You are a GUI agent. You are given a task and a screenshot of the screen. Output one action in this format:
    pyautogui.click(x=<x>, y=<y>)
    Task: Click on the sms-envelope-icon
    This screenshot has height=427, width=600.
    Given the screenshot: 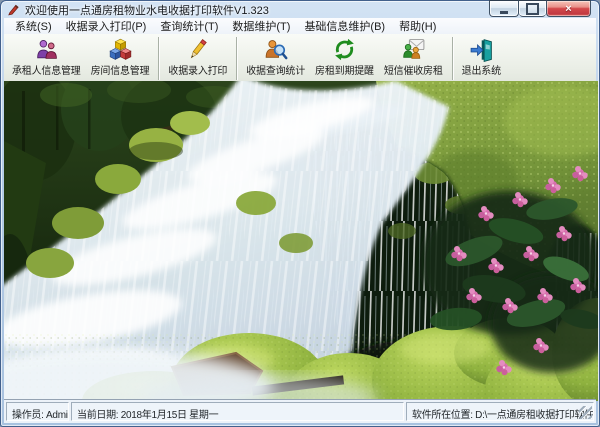 What is the action you would take?
    pyautogui.click(x=414, y=49)
    